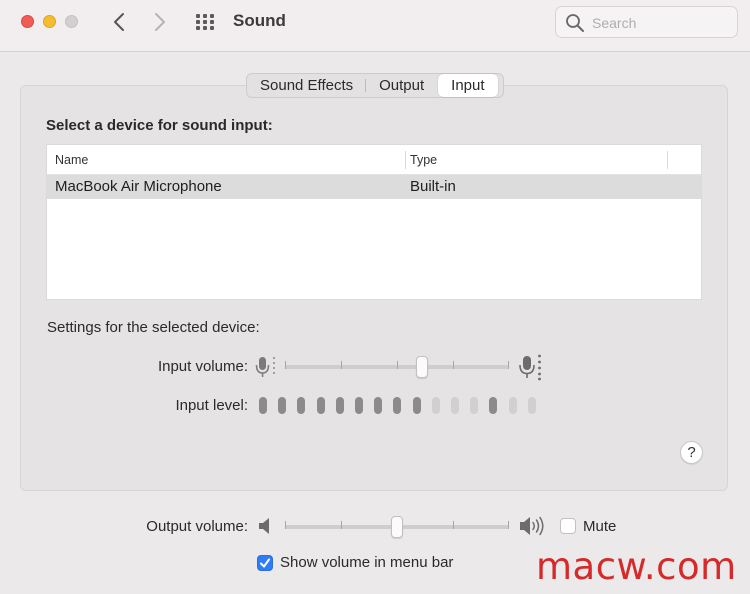  Describe the element at coordinates (206, 22) in the screenshot. I see `show-all-grid-button` at that location.